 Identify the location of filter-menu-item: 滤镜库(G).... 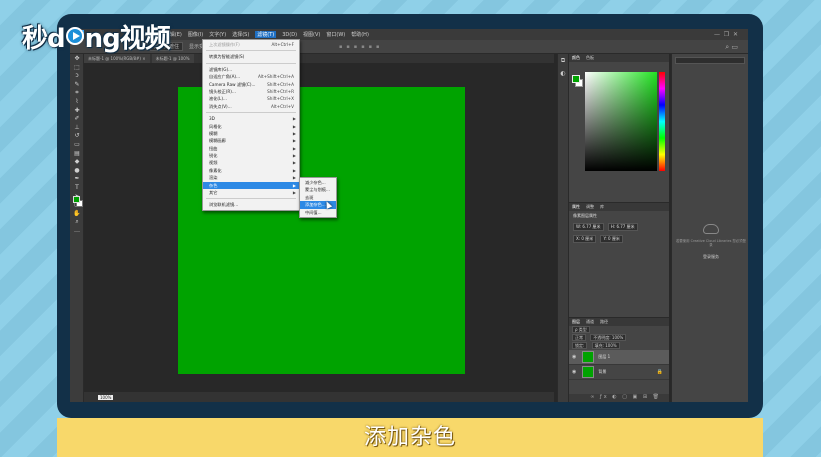
(251, 69).